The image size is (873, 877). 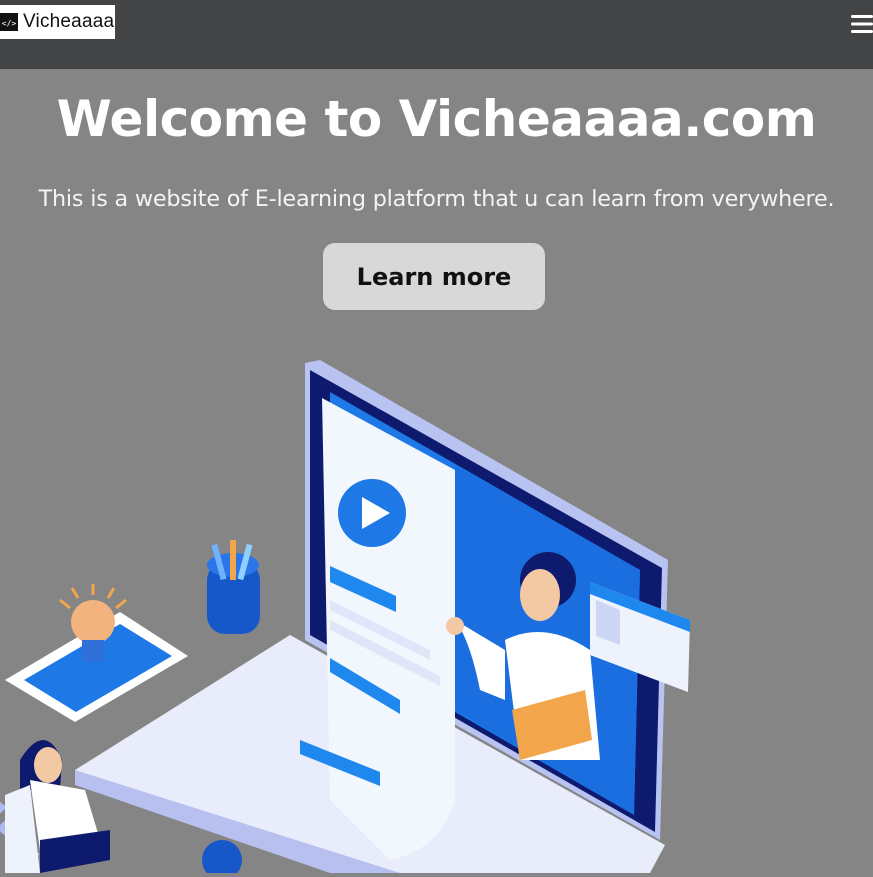 I want to click on code-icon: </>, so click(x=9, y=22).